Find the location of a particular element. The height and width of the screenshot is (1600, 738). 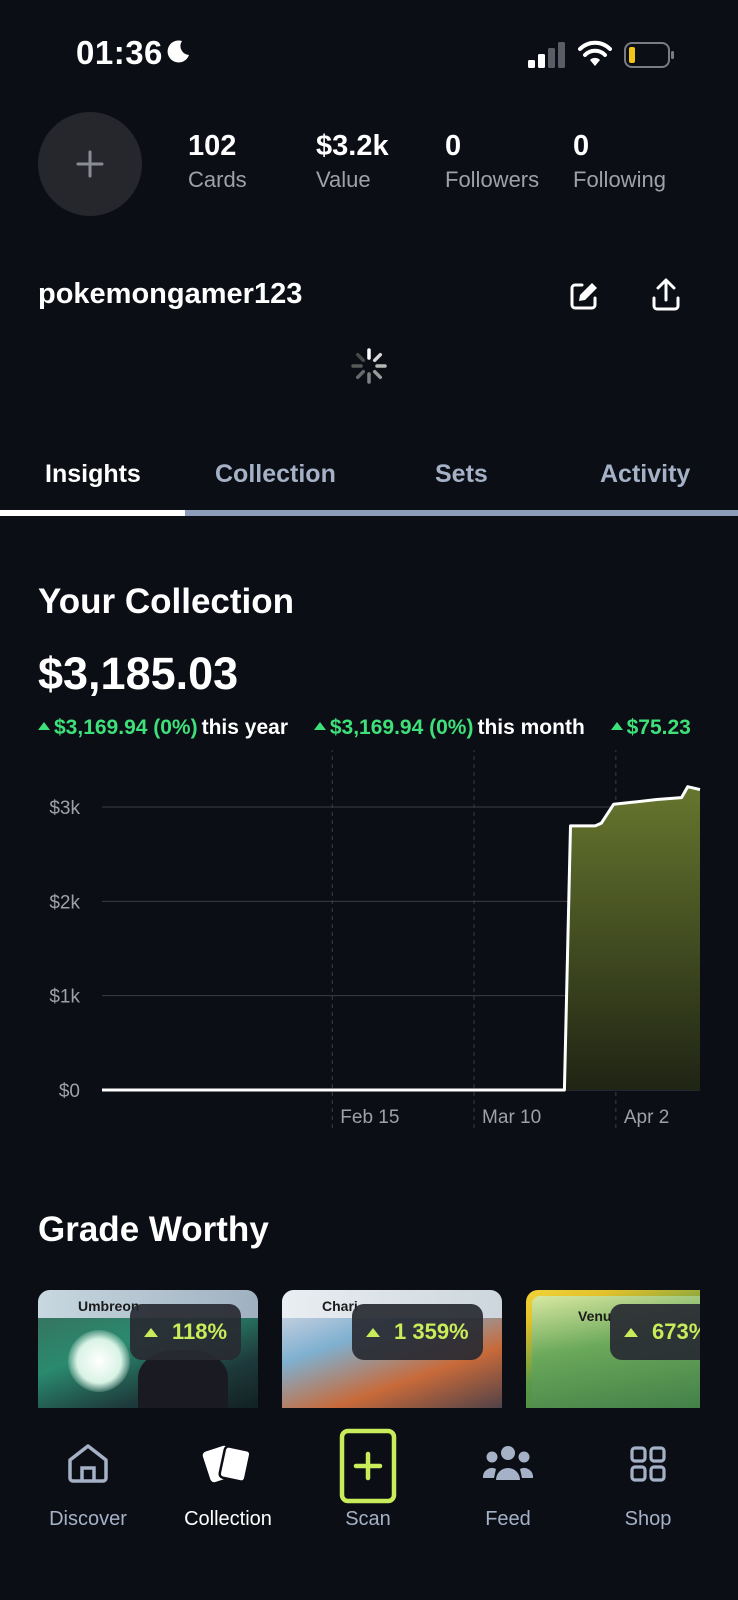

chart-x-tick-label: Apr 2 is located at coordinates (646, 1117).